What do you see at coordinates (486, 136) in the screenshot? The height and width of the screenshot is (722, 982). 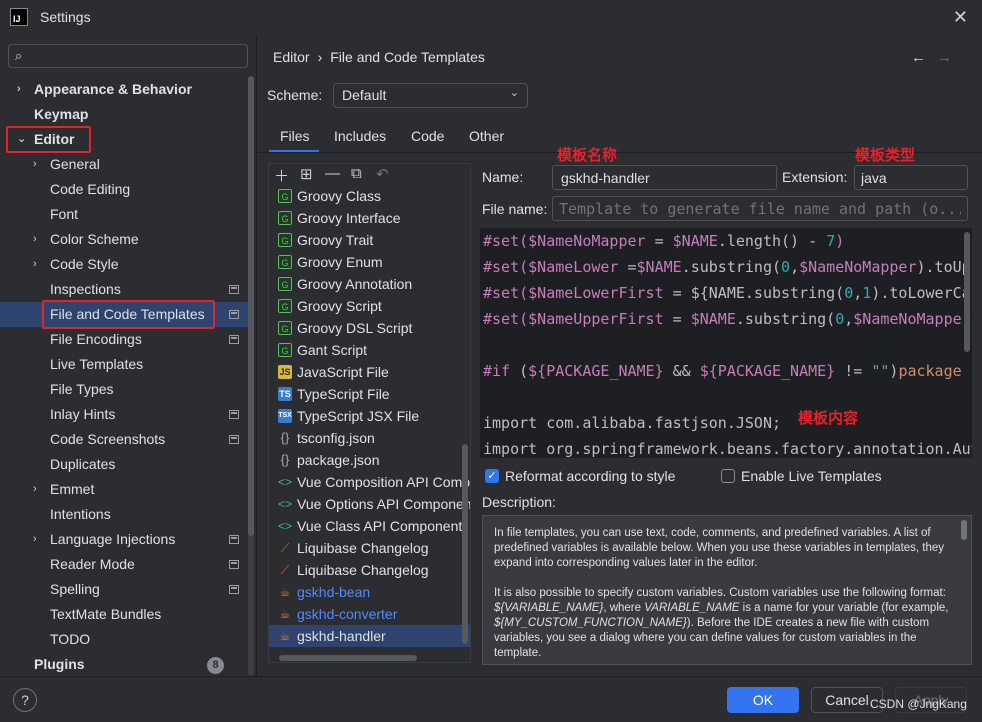 I see `tab-other: Other` at bounding box center [486, 136].